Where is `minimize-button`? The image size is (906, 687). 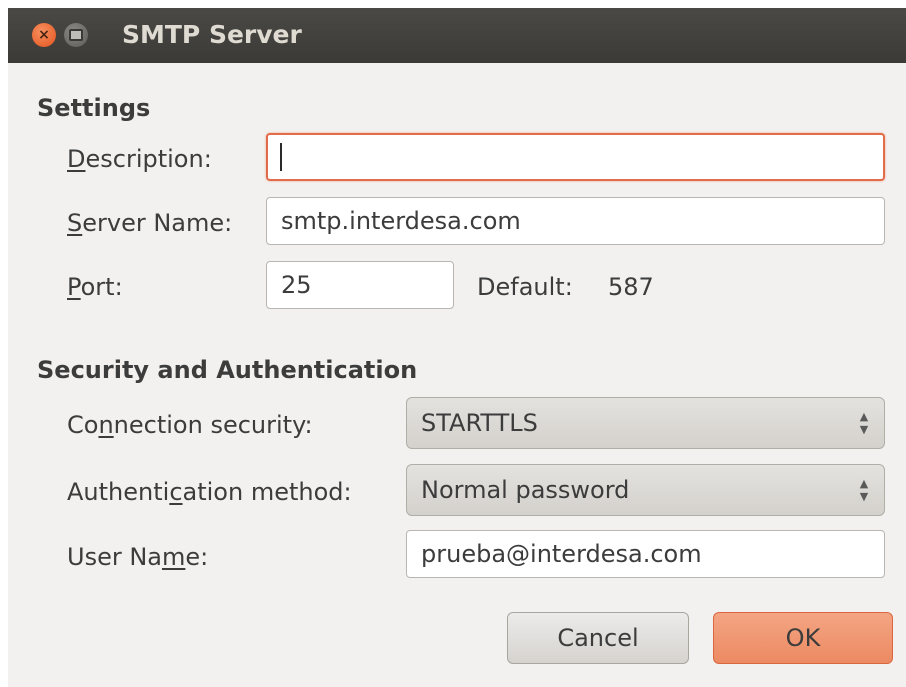 minimize-button is located at coordinates (76, 35).